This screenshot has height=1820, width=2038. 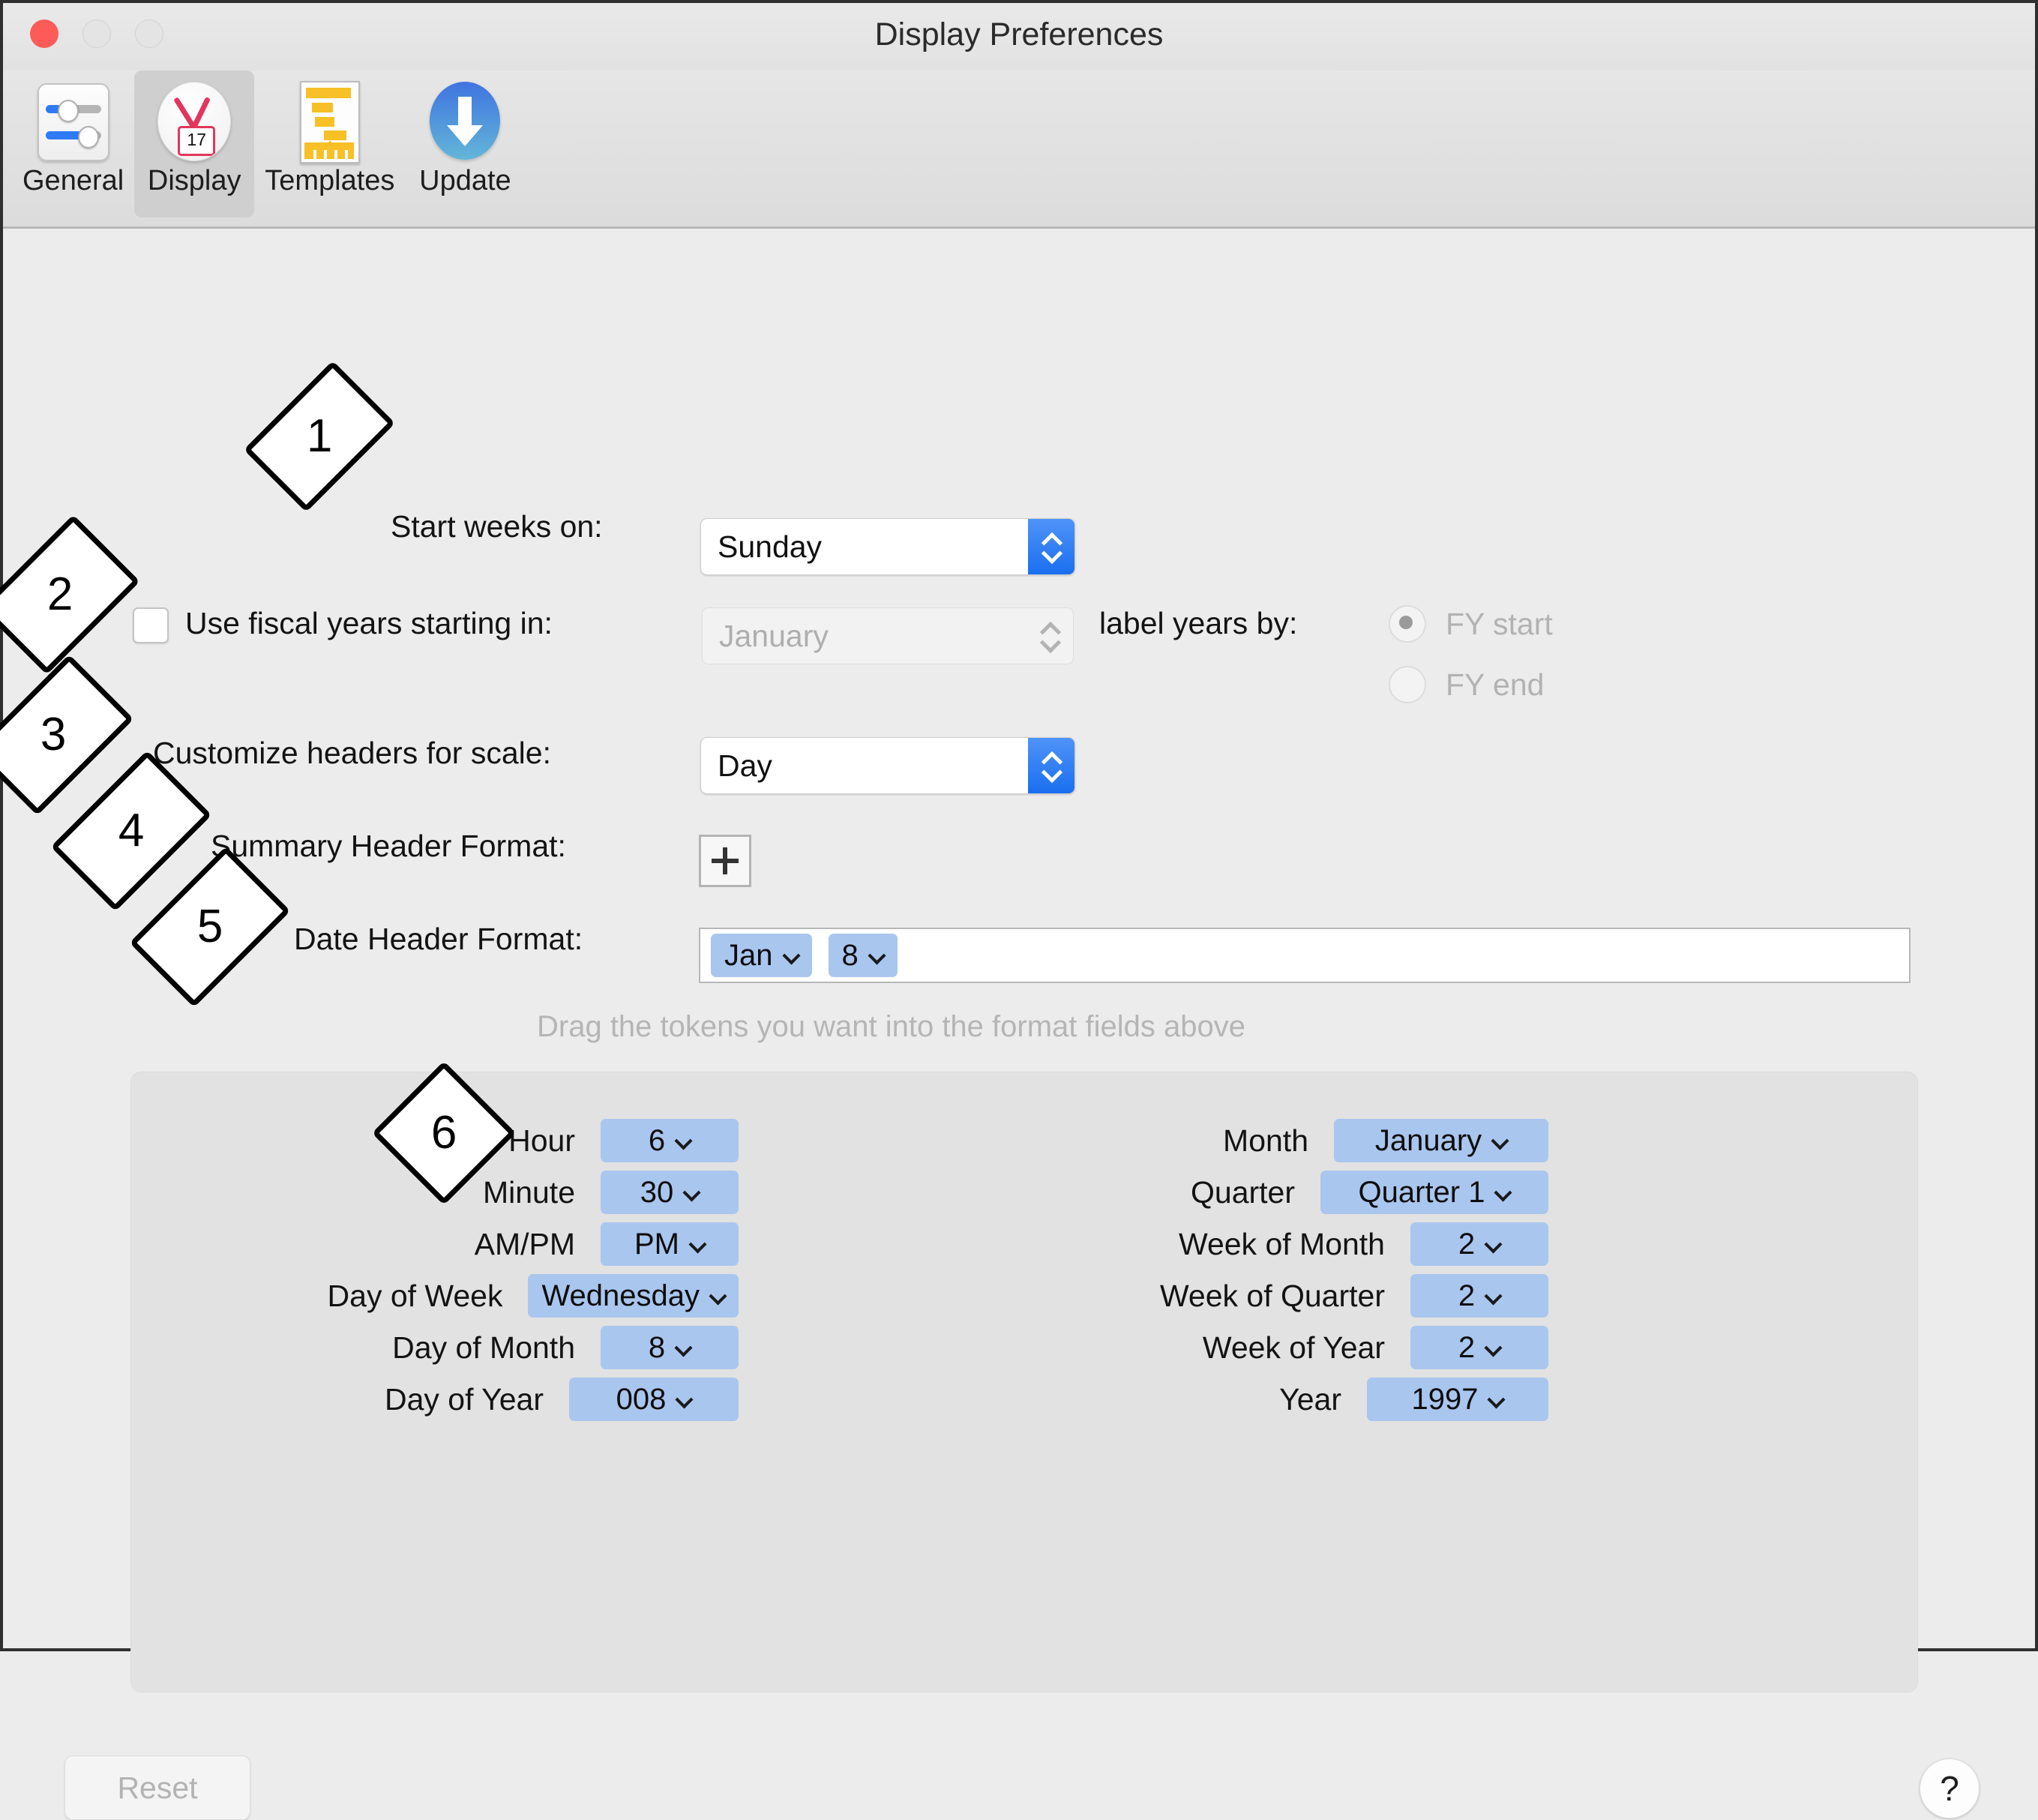 I want to click on help-button: ?, so click(x=1950, y=1789).